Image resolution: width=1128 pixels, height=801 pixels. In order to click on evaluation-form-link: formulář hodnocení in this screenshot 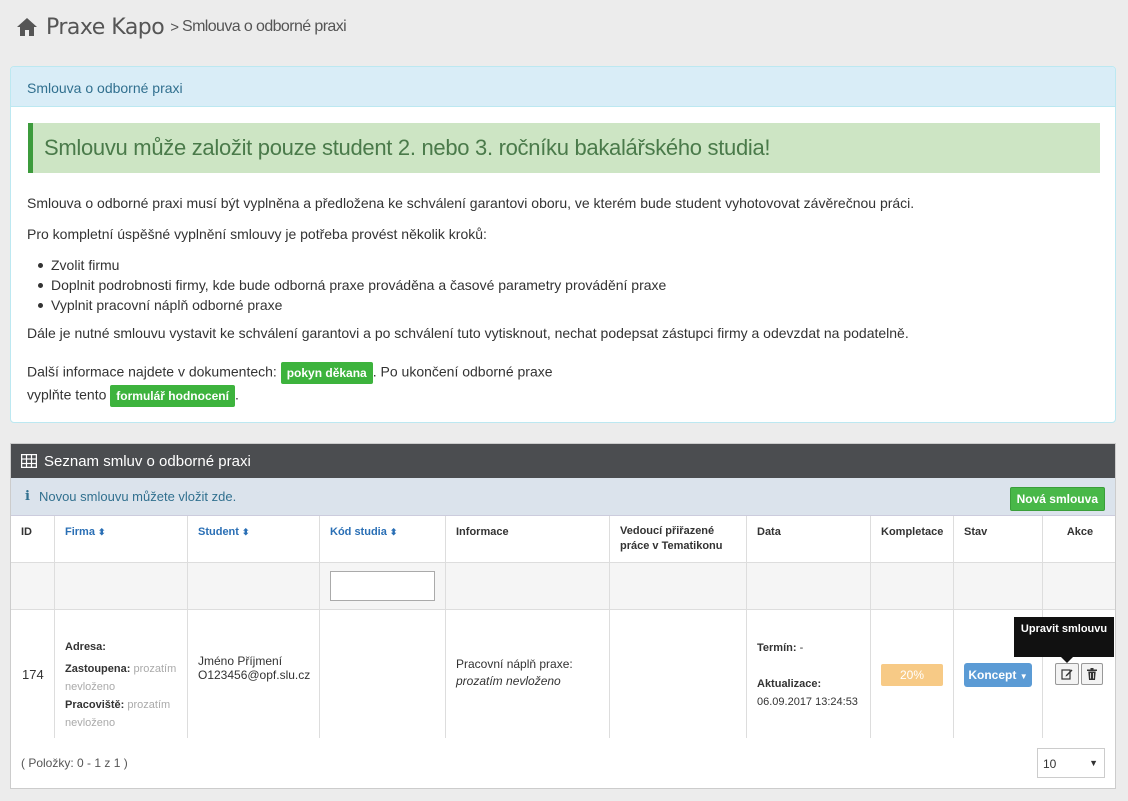, I will do `click(172, 396)`.